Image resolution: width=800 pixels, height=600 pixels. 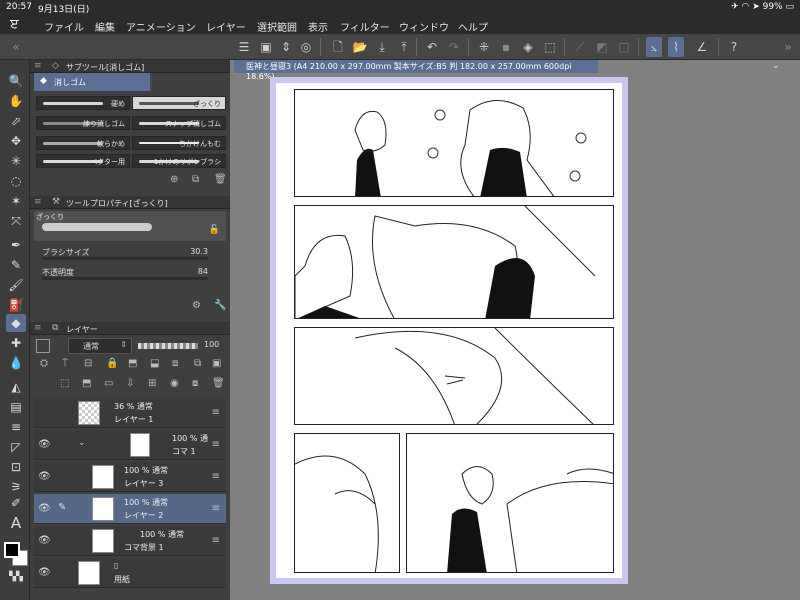 What do you see at coordinates (277, 26) in the screenshot?
I see `menu-selection: 選択範囲` at bounding box center [277, 26].